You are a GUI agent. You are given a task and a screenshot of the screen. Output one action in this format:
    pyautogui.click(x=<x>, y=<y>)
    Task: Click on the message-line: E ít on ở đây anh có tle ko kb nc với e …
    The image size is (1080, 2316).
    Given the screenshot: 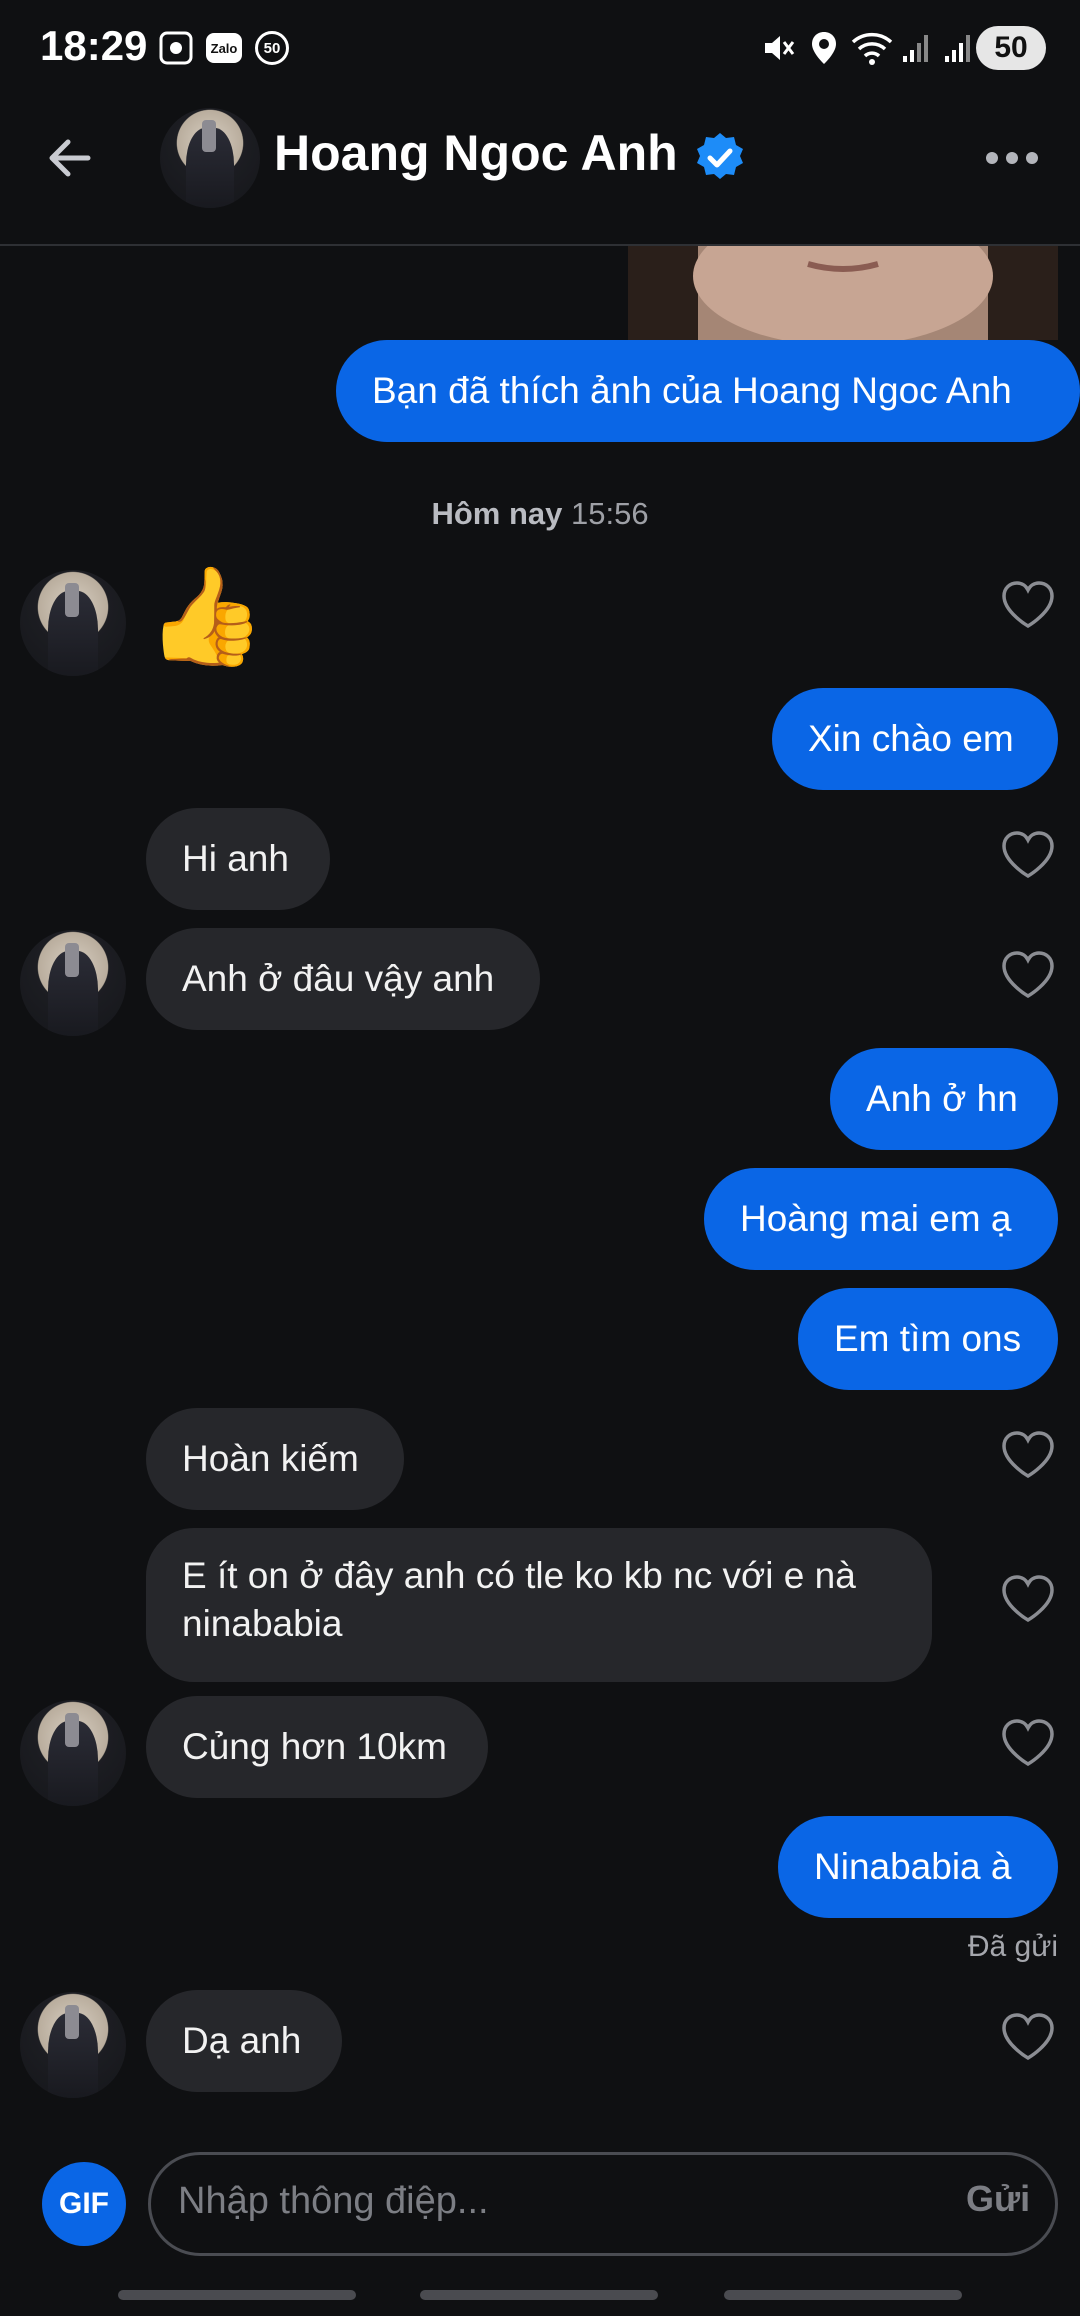 What is the action you would take?
    pyautogui.click(x=519, y=1575)
    